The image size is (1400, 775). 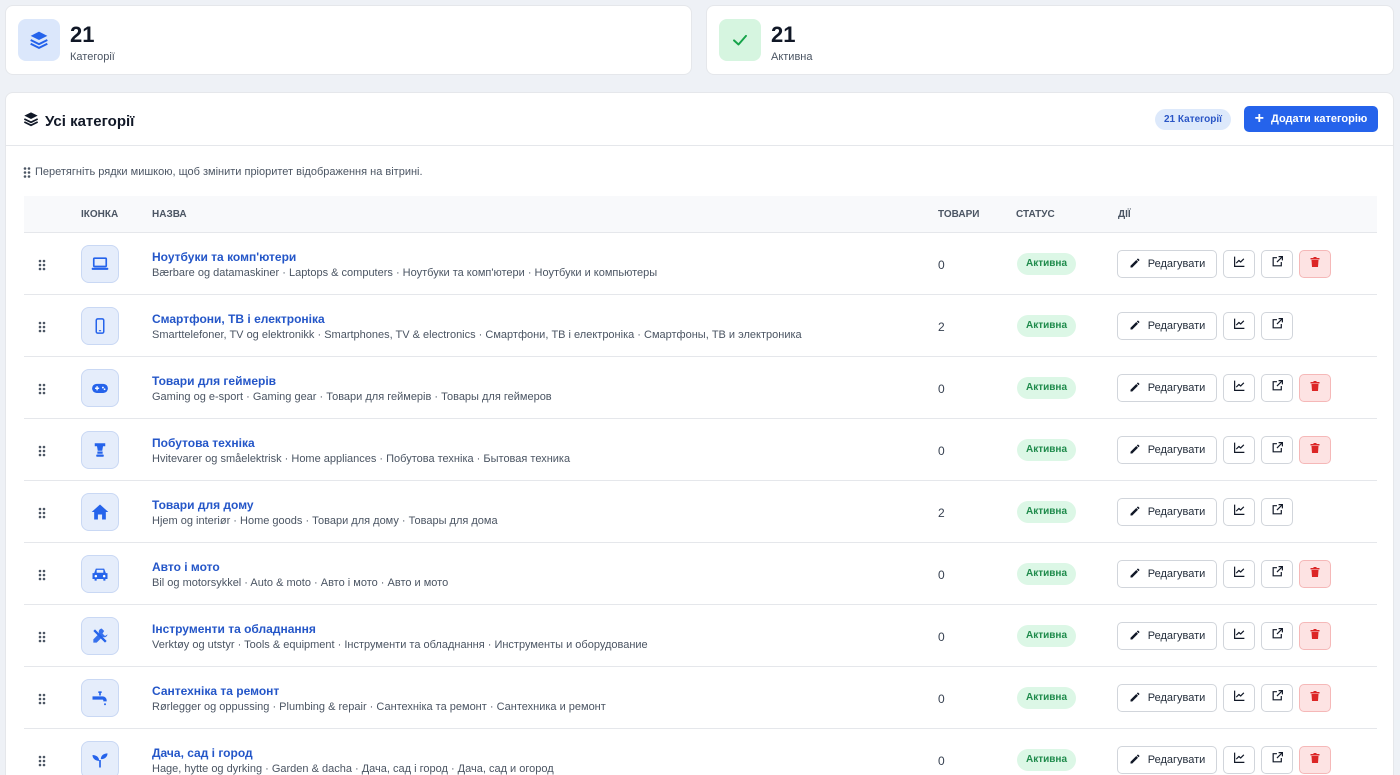 What do you see at coordinates (100, 636) in the screenshot?
I see `tools-icon` at bounding box center [100, 636].